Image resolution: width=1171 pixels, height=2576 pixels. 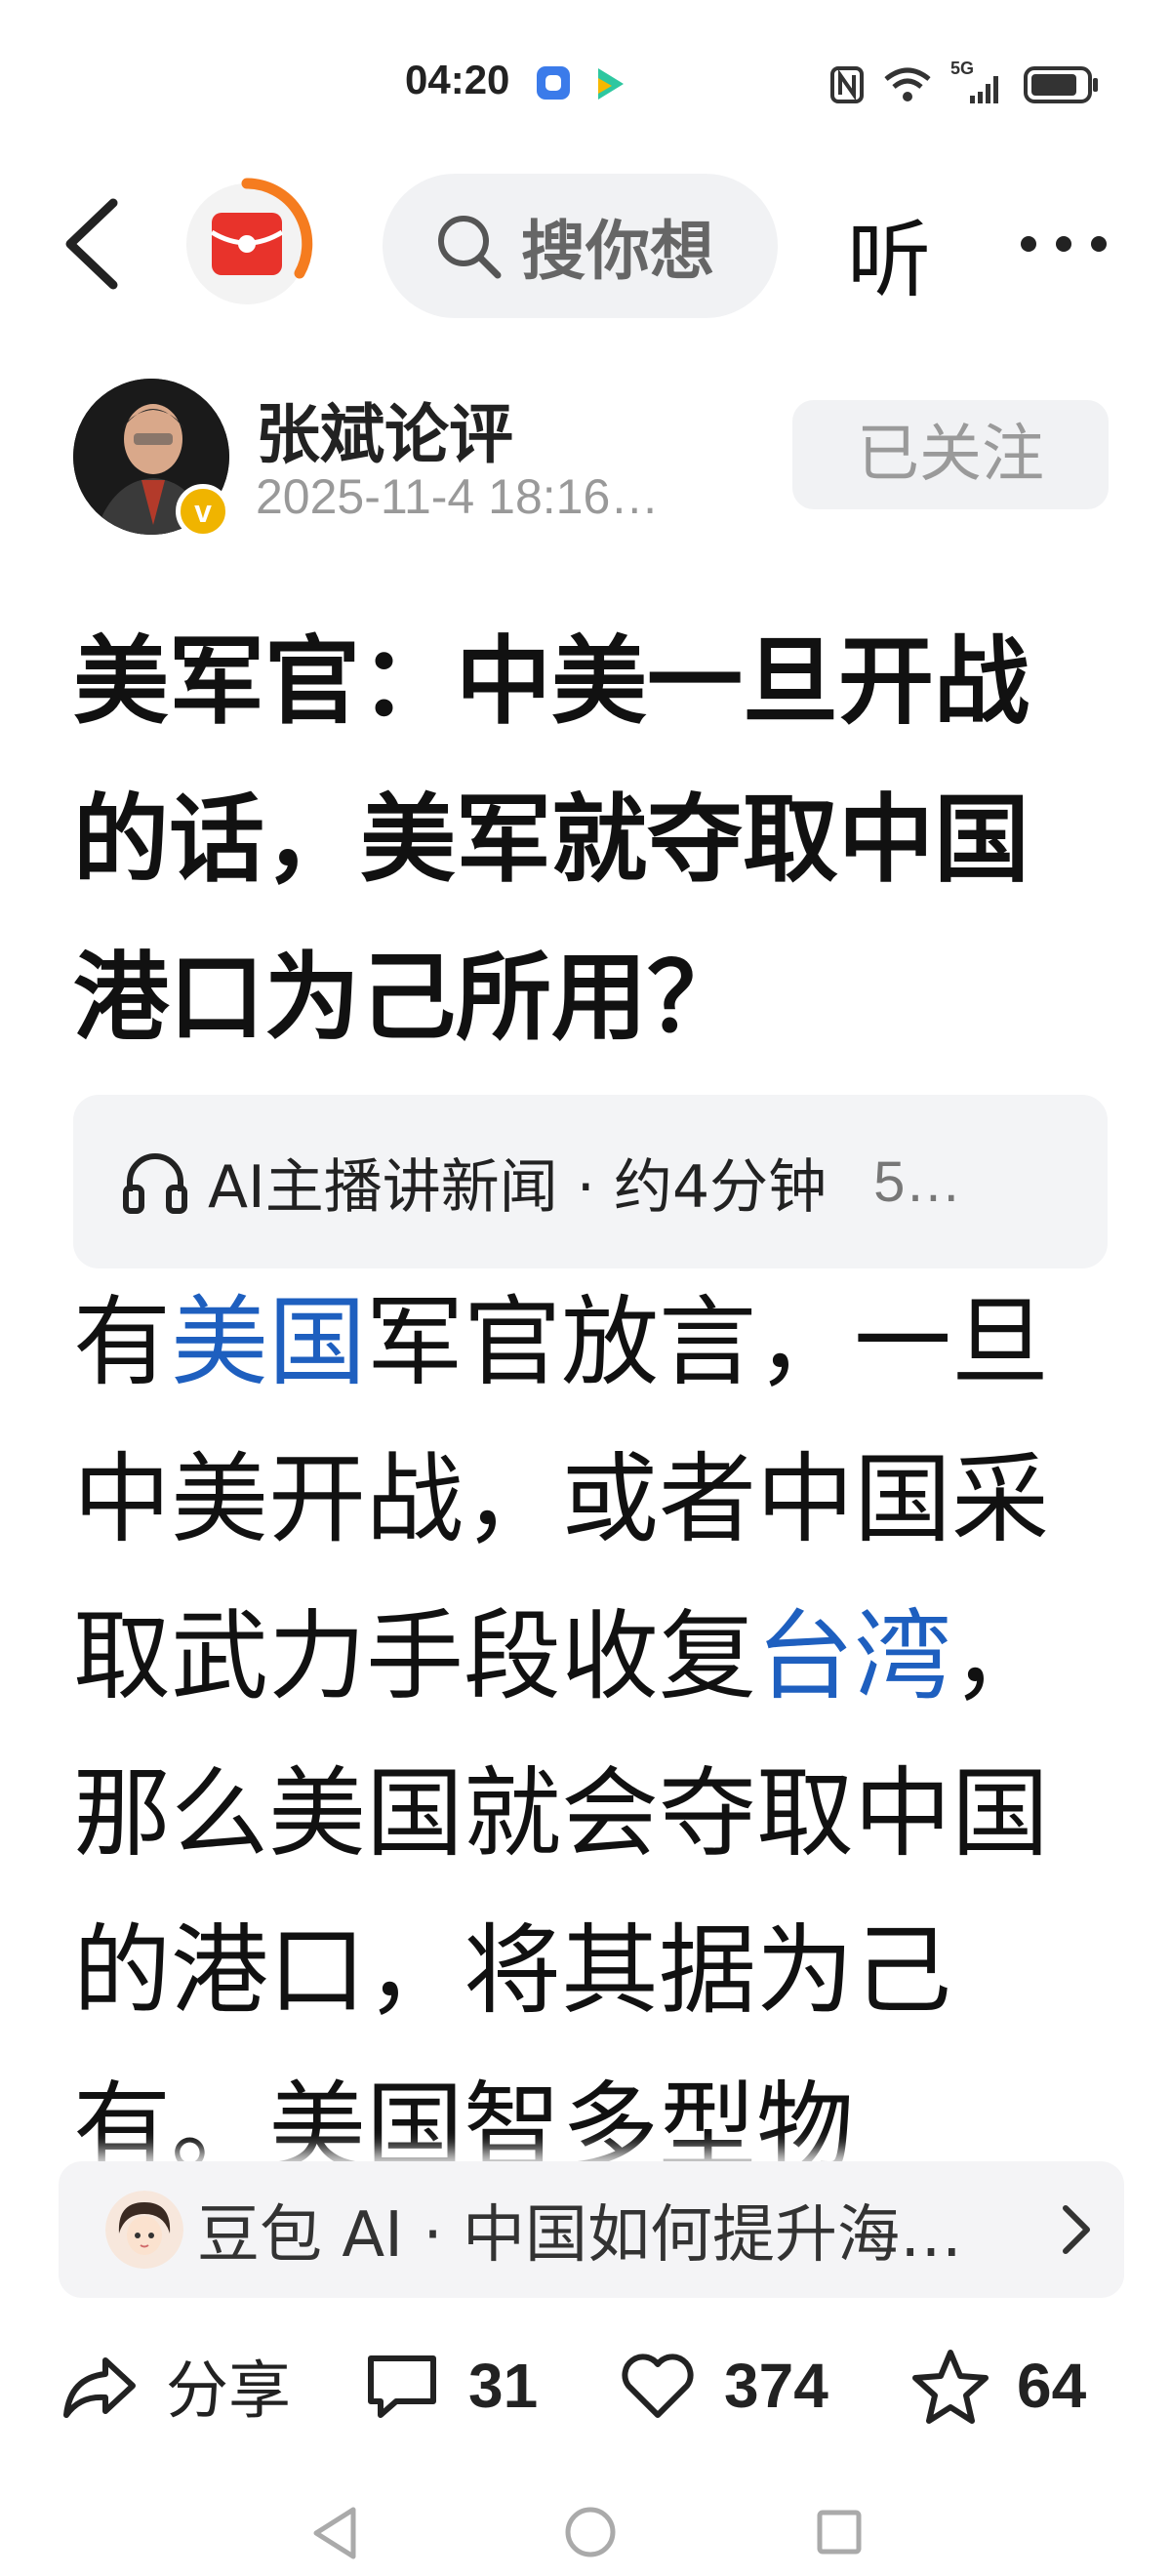 What do you see at coordinates (889, 252) in the screenshot?
I see `listen-button: 听` at bounding box center [889, 252].